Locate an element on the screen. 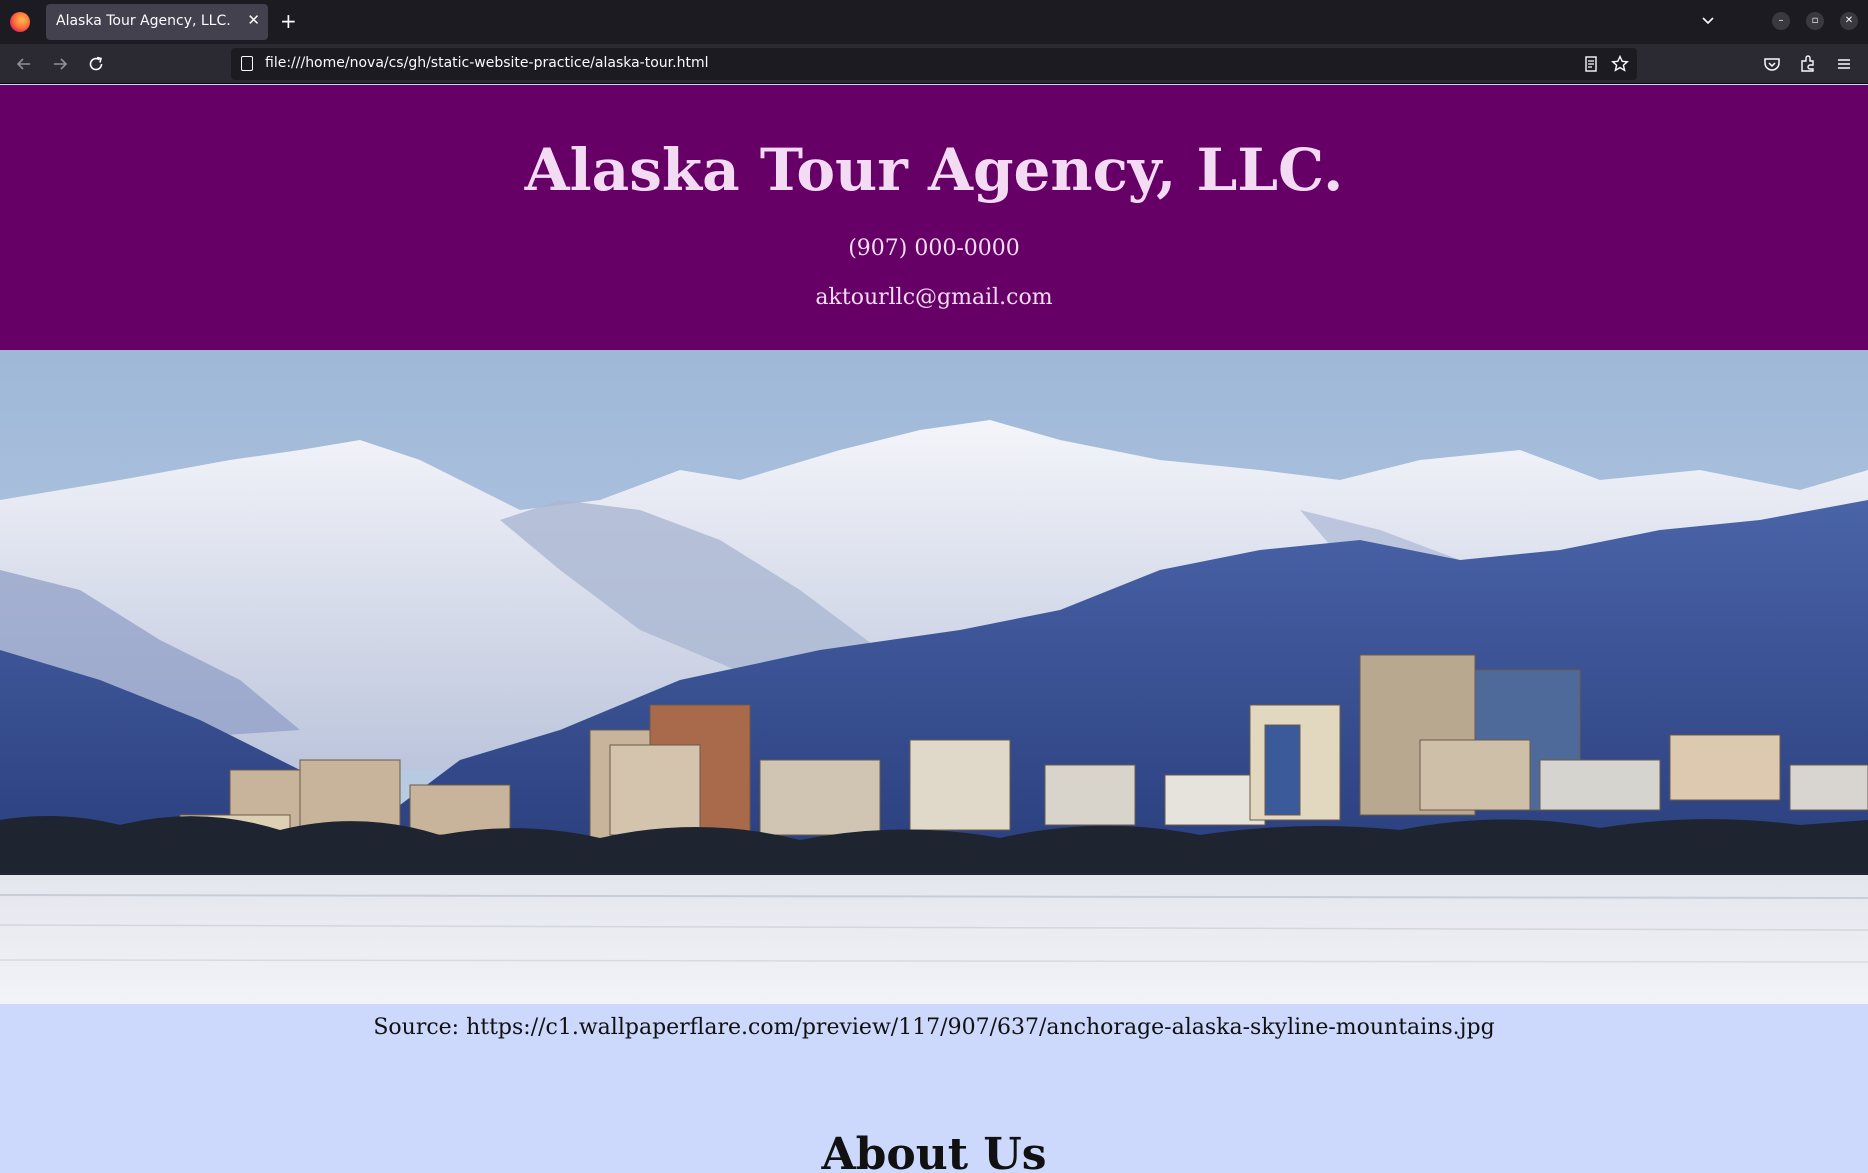 The image size is (1868, 1173). restore-icon: ▫ is located at coordinates (1815, 21).